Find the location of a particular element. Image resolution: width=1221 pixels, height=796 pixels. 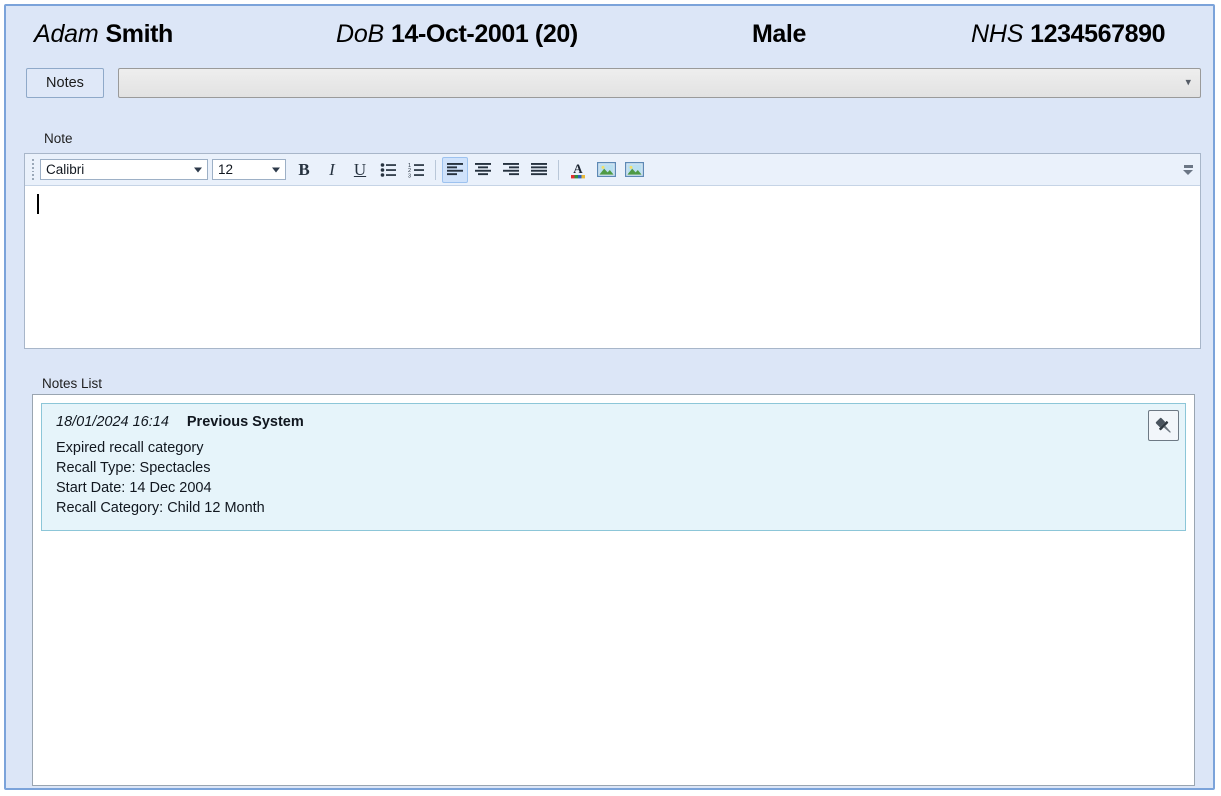

insert-image-icon is located at coordinates (606, 170).